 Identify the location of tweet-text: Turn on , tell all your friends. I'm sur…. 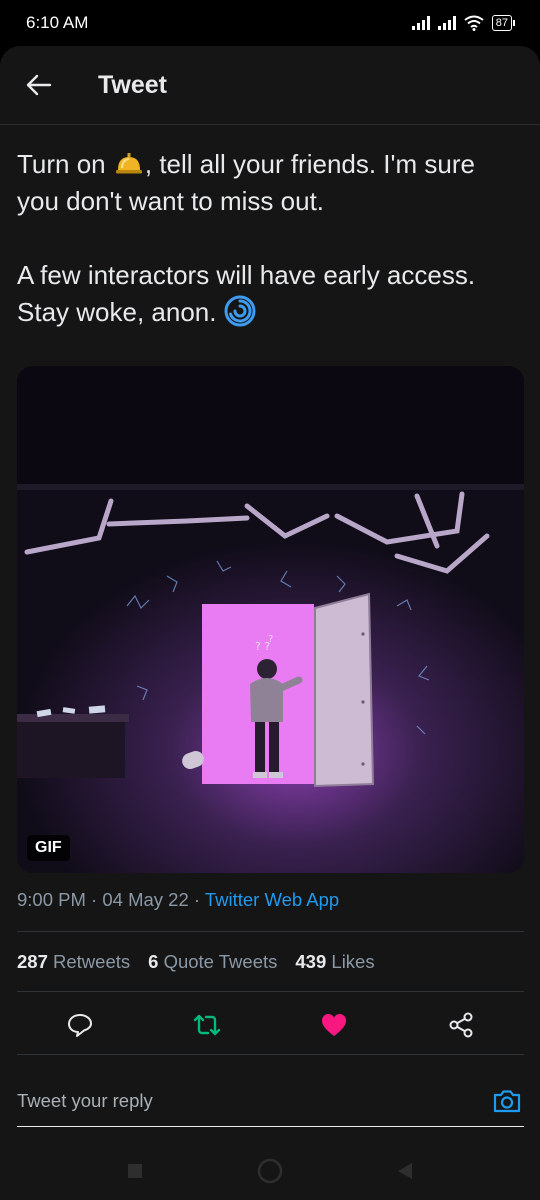
(267, 238).